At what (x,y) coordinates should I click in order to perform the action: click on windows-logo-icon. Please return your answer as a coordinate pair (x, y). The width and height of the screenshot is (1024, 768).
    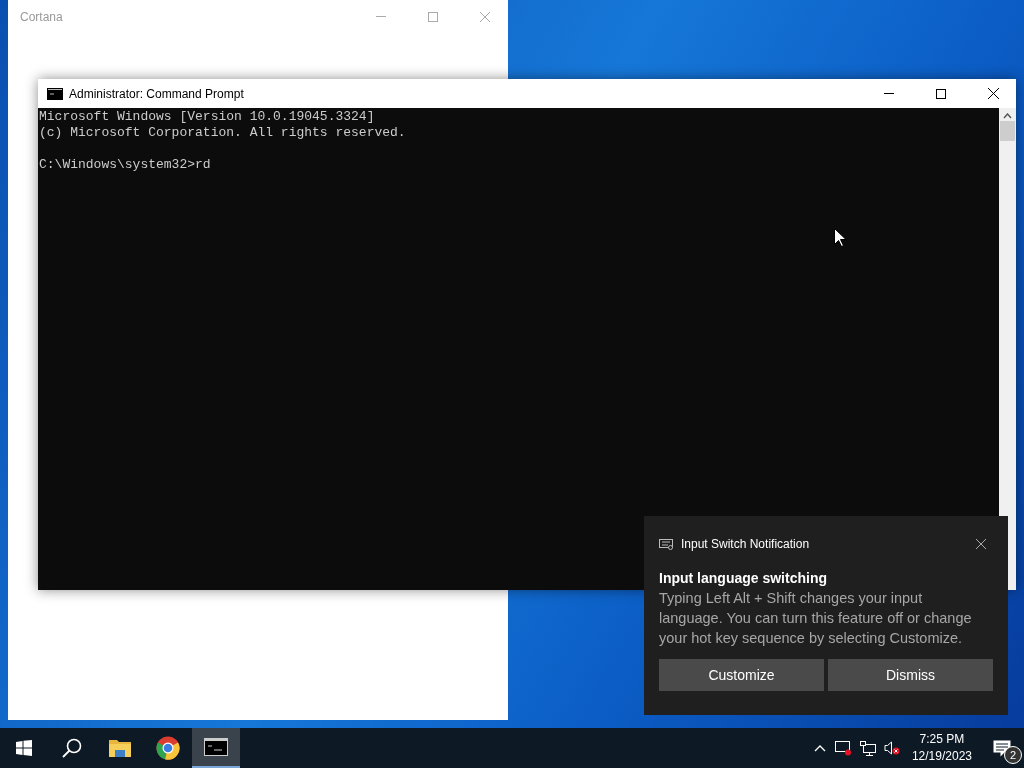
    Looking at the image, I should click on (24, 748).